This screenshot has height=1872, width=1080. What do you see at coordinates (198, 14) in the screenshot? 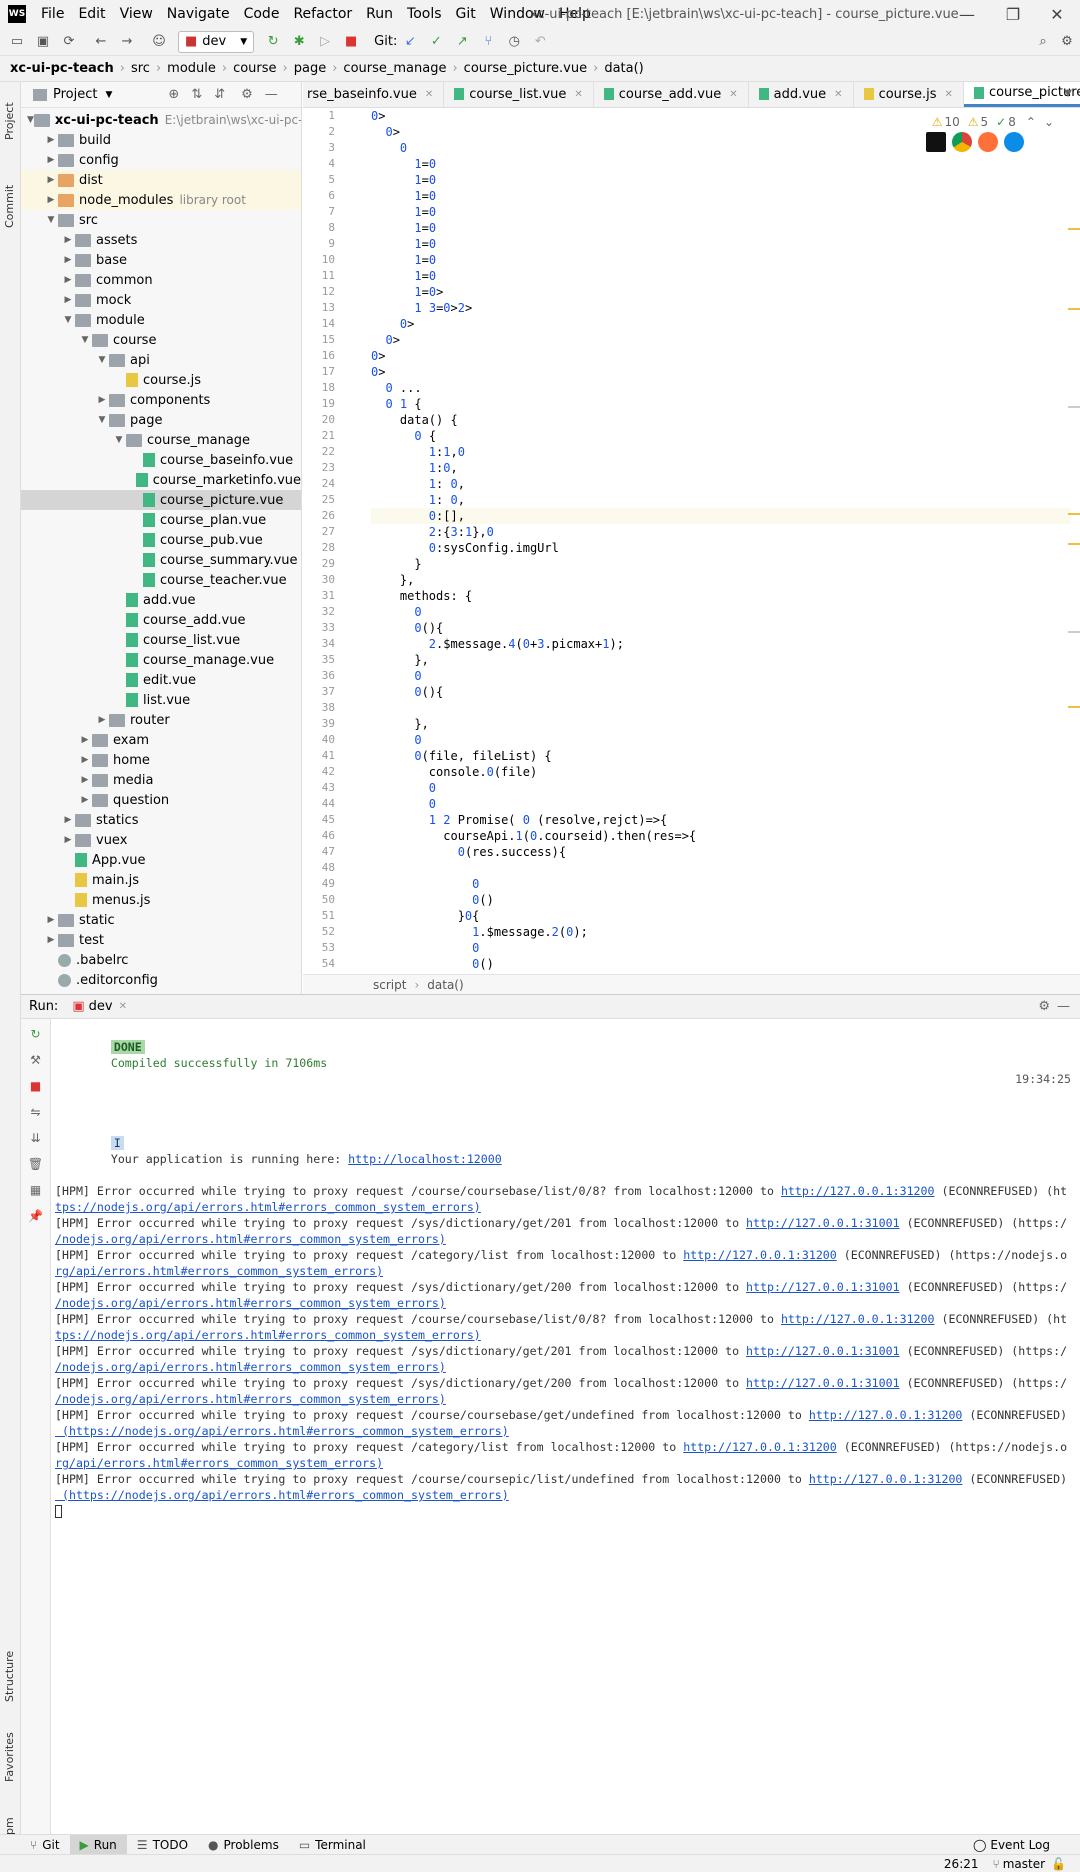
I see `menu-navigate: Navigate` at bounding box center [198, 14].